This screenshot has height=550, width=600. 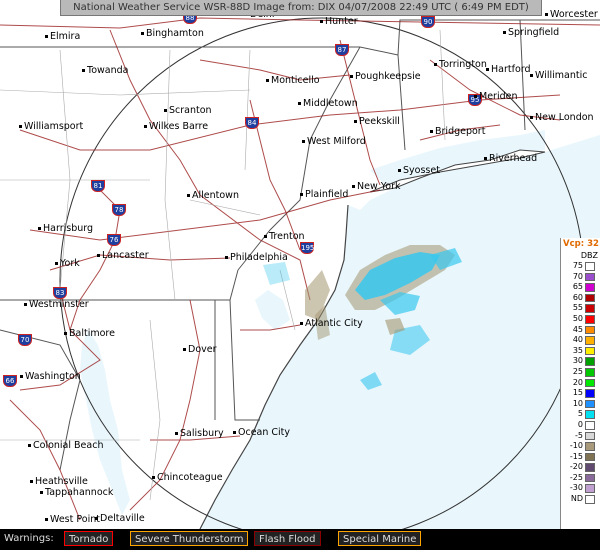 I want to click on shield-number: 84, so click(x=252, y=123).